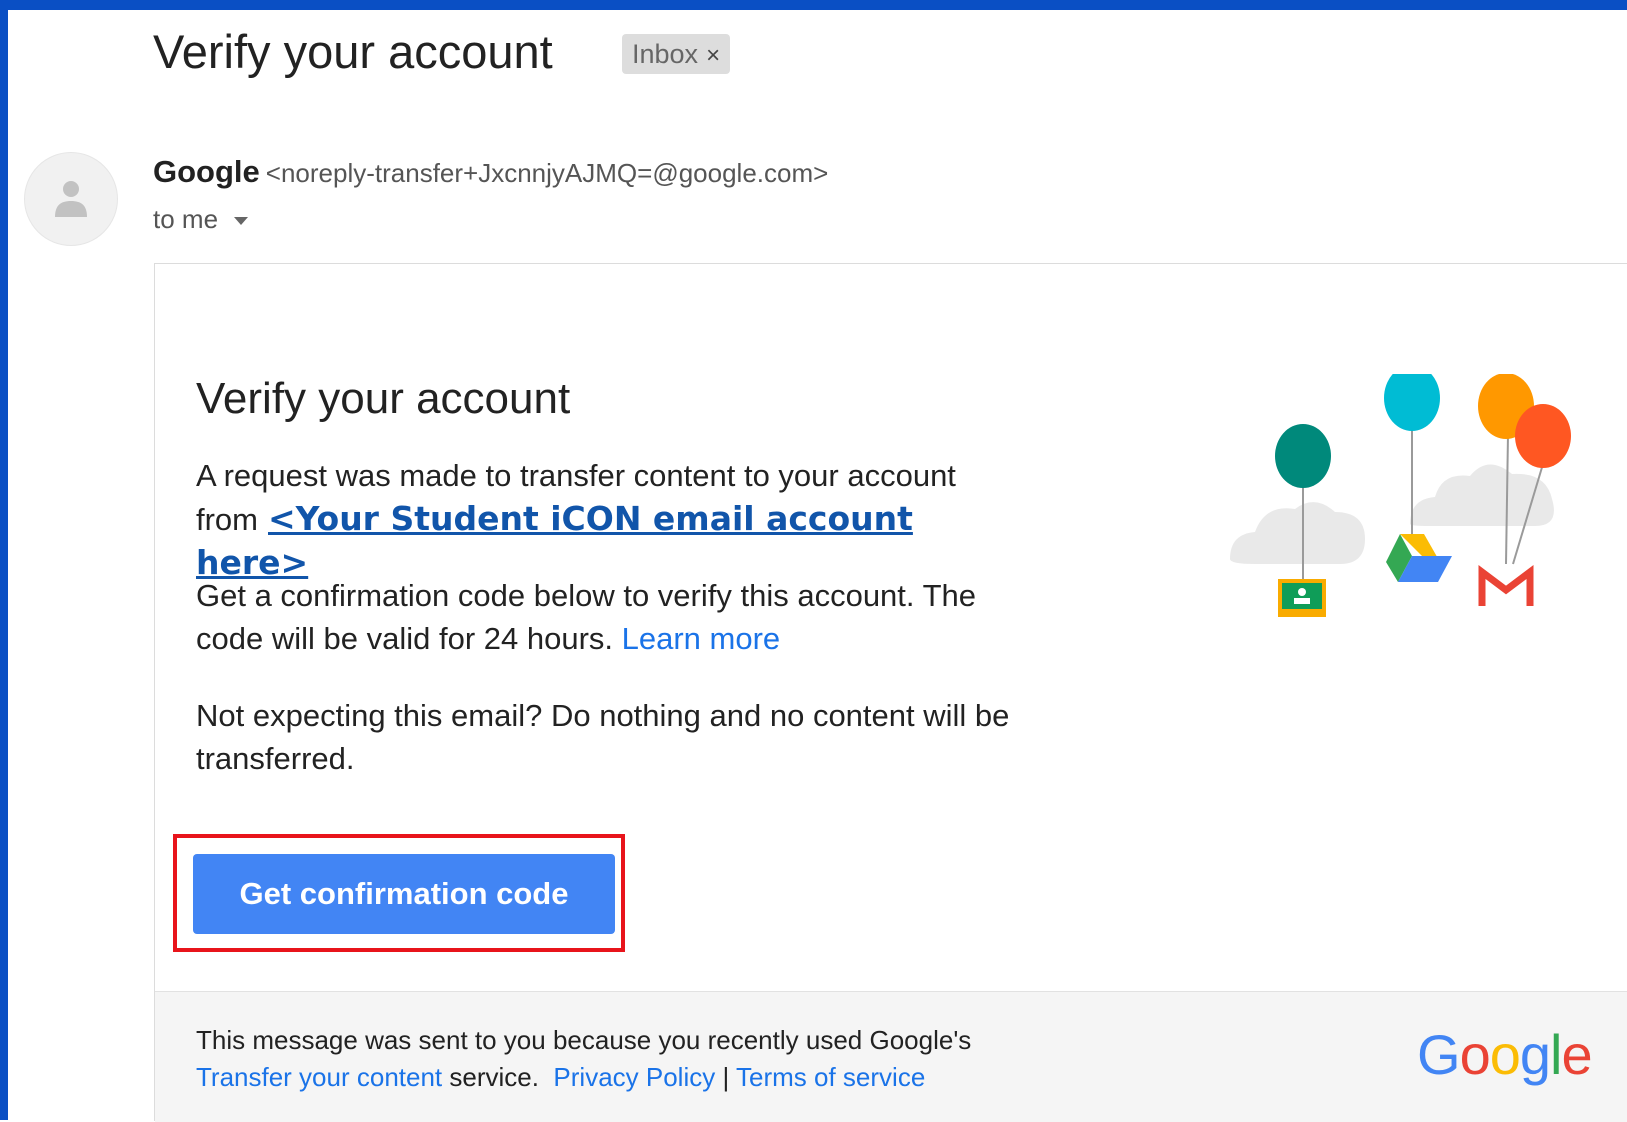 Image resolution: width=1627 pixels, height=1122 pixels. What do you see at coordinates (701, 638) in the screenshot?
I see `learn-more-link: Learn more` at bounding box center [701, 638].